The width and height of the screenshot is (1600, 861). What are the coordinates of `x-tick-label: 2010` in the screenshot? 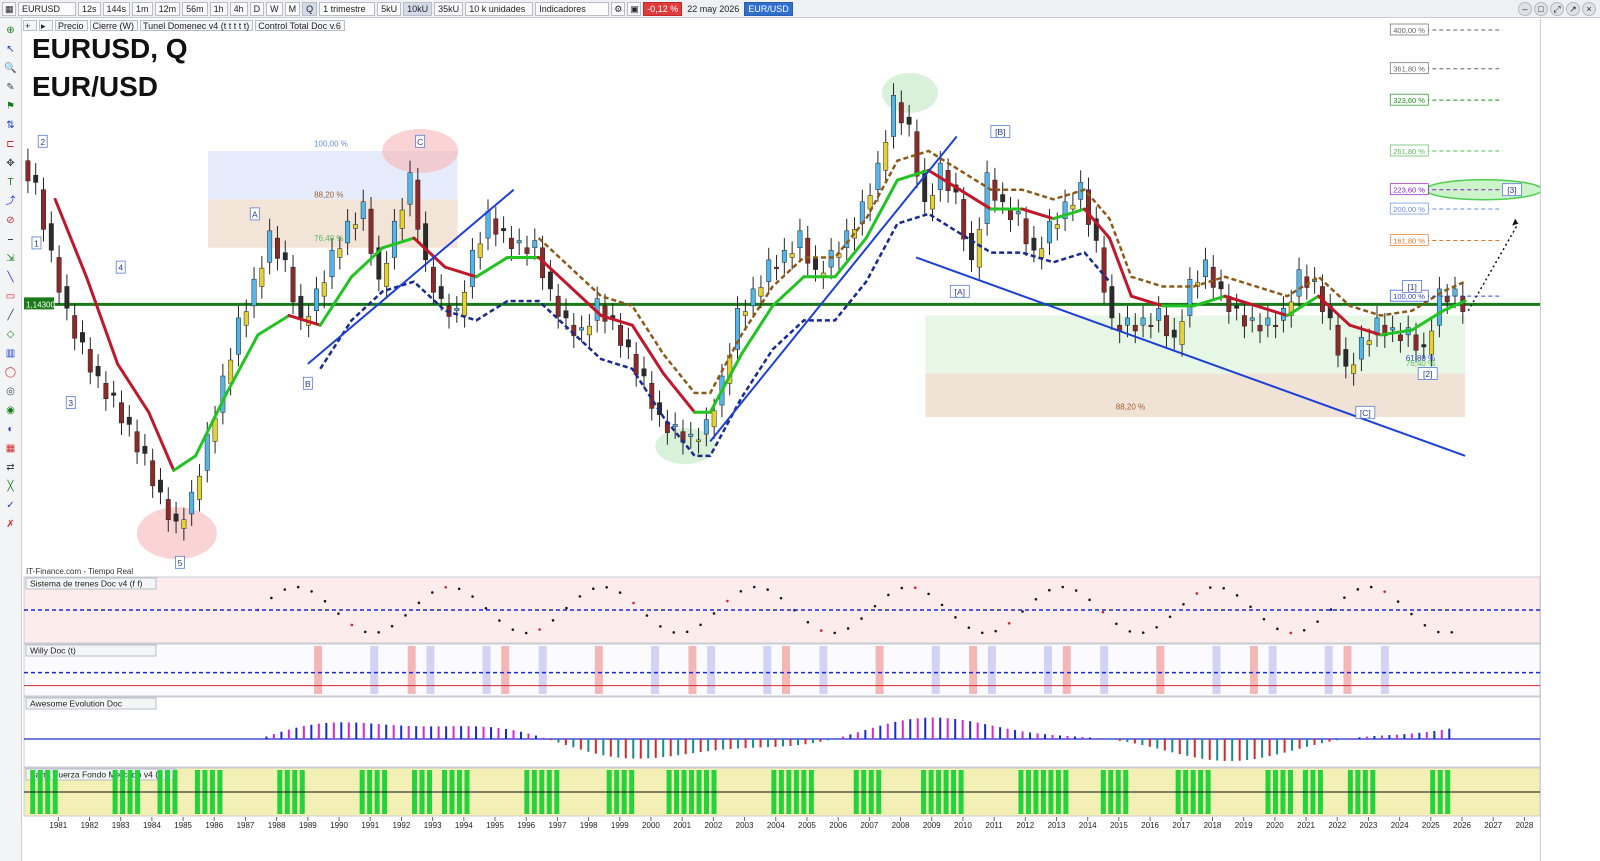 It's located at (963, 825).